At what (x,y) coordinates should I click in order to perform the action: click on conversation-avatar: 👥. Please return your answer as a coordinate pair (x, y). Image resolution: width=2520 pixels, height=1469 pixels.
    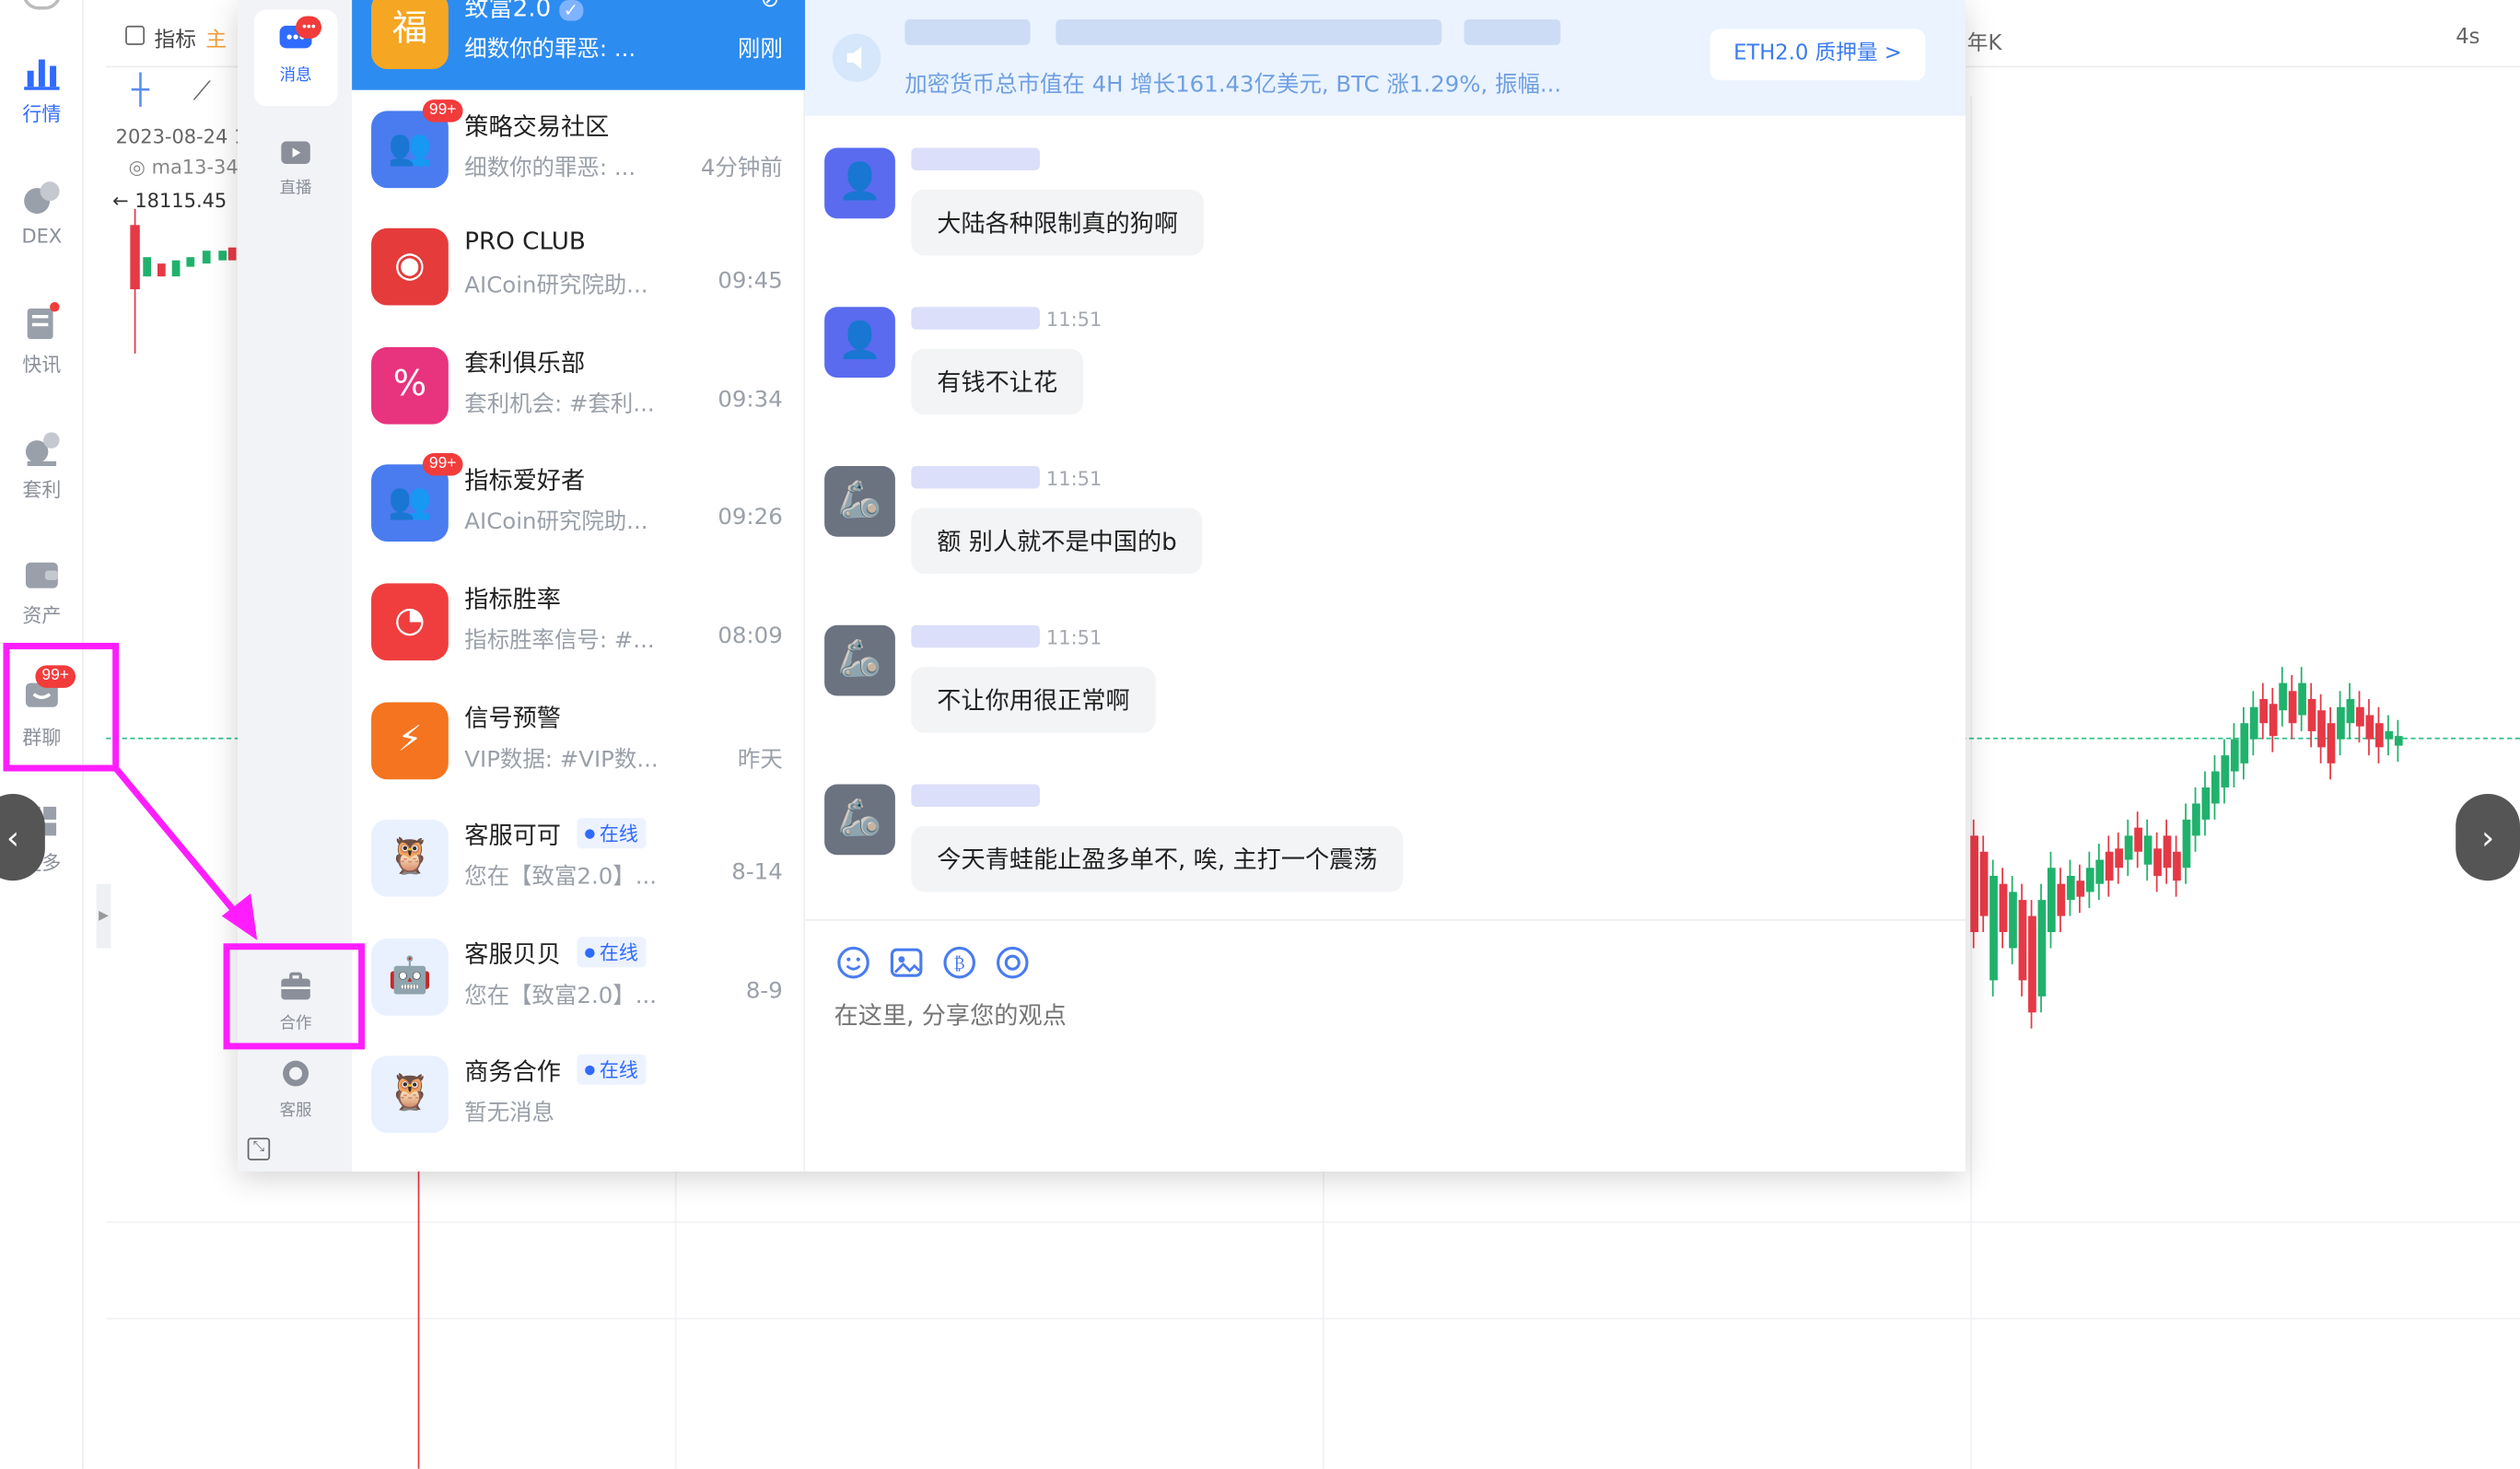
    Looking at the image, I should click on (410, 149).